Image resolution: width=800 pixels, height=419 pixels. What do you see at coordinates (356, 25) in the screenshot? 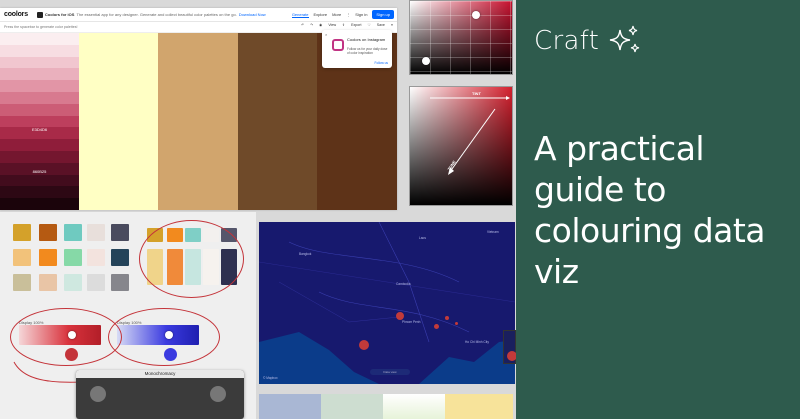
I see `export-button: Export` at bounding box center [356, 25].